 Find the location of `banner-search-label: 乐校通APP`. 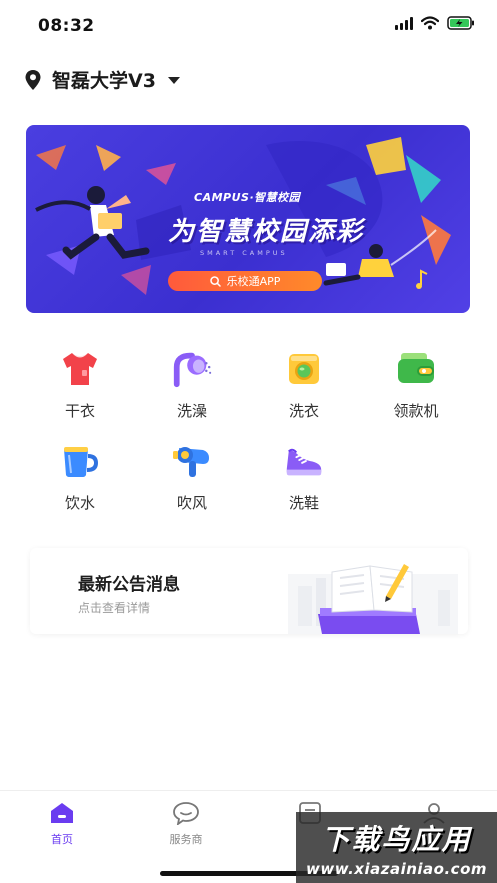

banner-search-label: 乐校通APP is located at coordinates (253, 281).